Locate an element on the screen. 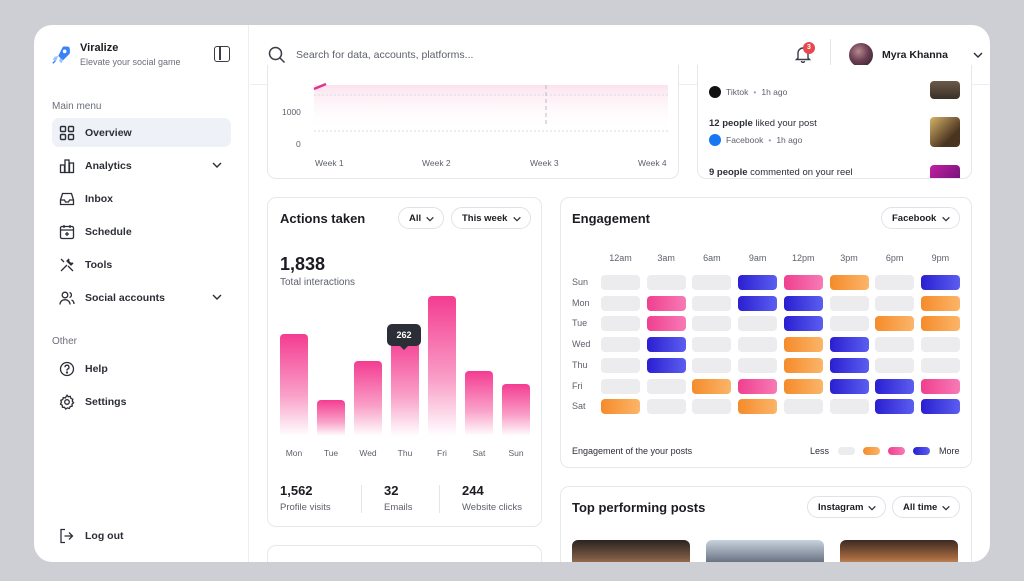  x-tick-label: Week 1 is located at coordinates (329, 163).